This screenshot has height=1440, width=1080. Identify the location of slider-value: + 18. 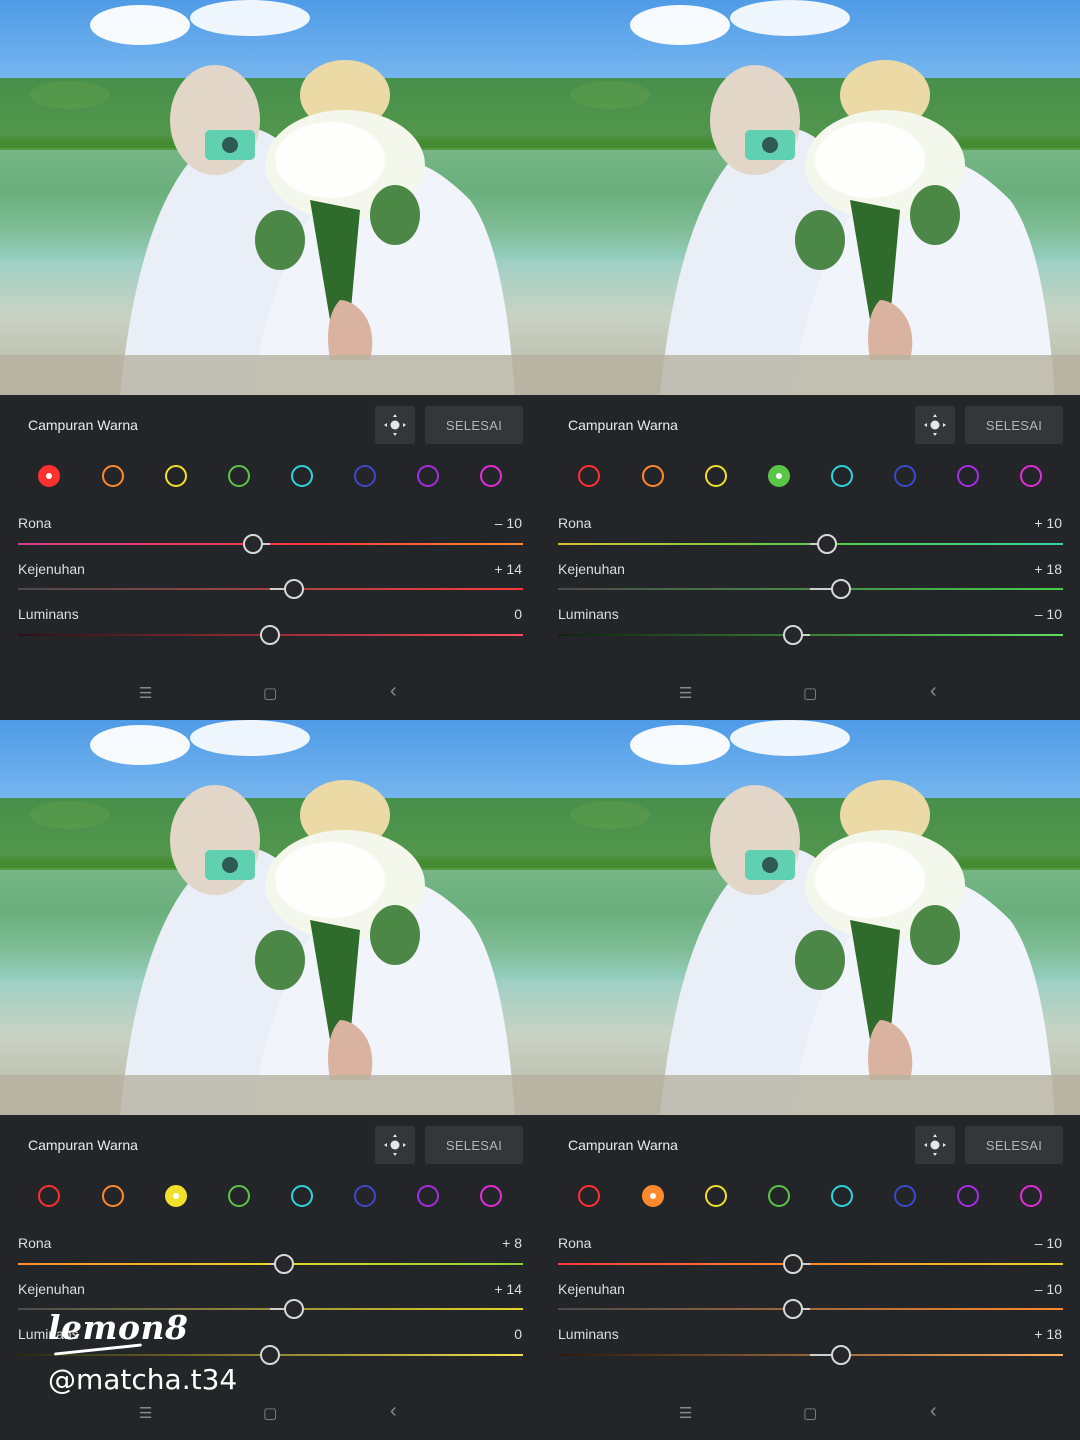
(1048, 1334).